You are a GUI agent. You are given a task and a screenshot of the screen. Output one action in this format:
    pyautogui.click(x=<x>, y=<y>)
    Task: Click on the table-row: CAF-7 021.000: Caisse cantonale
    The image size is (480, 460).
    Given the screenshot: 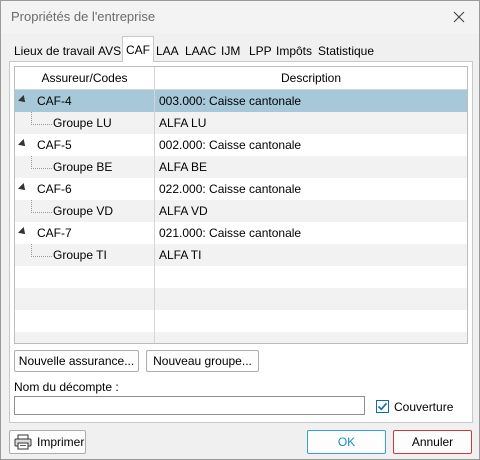 What is the action you would take?
    pyautogui.click(x=241, y=233)
    